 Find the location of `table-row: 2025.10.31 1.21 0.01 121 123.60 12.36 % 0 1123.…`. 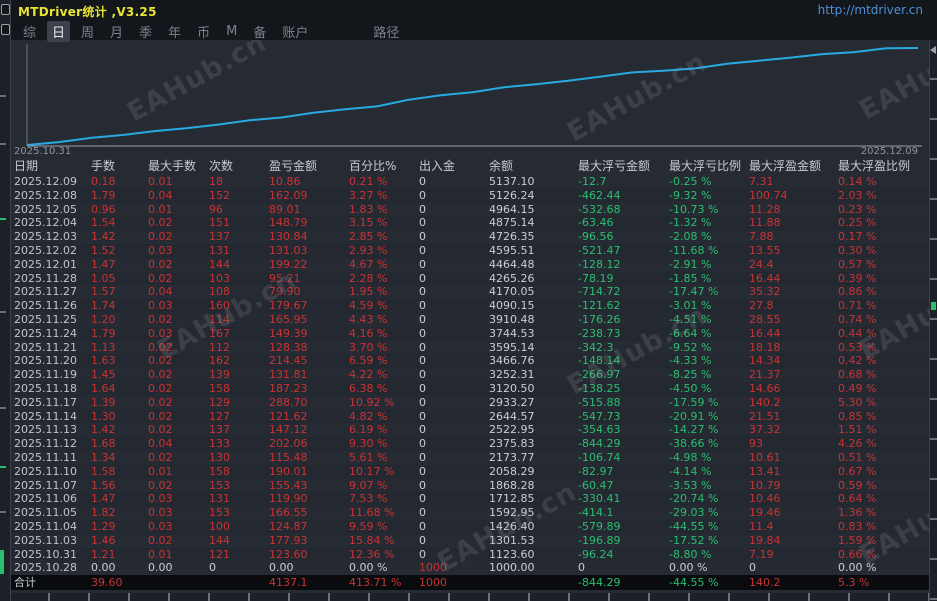

table-row: 2025.10.31 1.21 0.01 121 123.60 12.36 % 0 1123.… is located at coordinates (470, 554).